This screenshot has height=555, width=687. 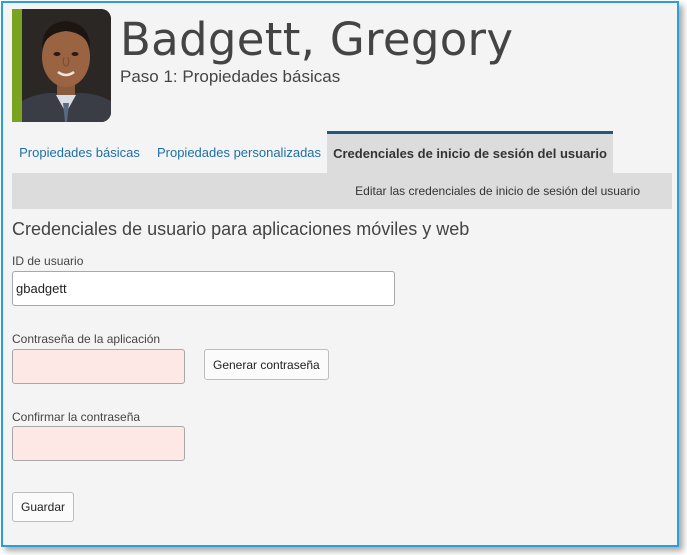 I want to click on user-id-label: ID de usuario, so click(x=48, y=261).